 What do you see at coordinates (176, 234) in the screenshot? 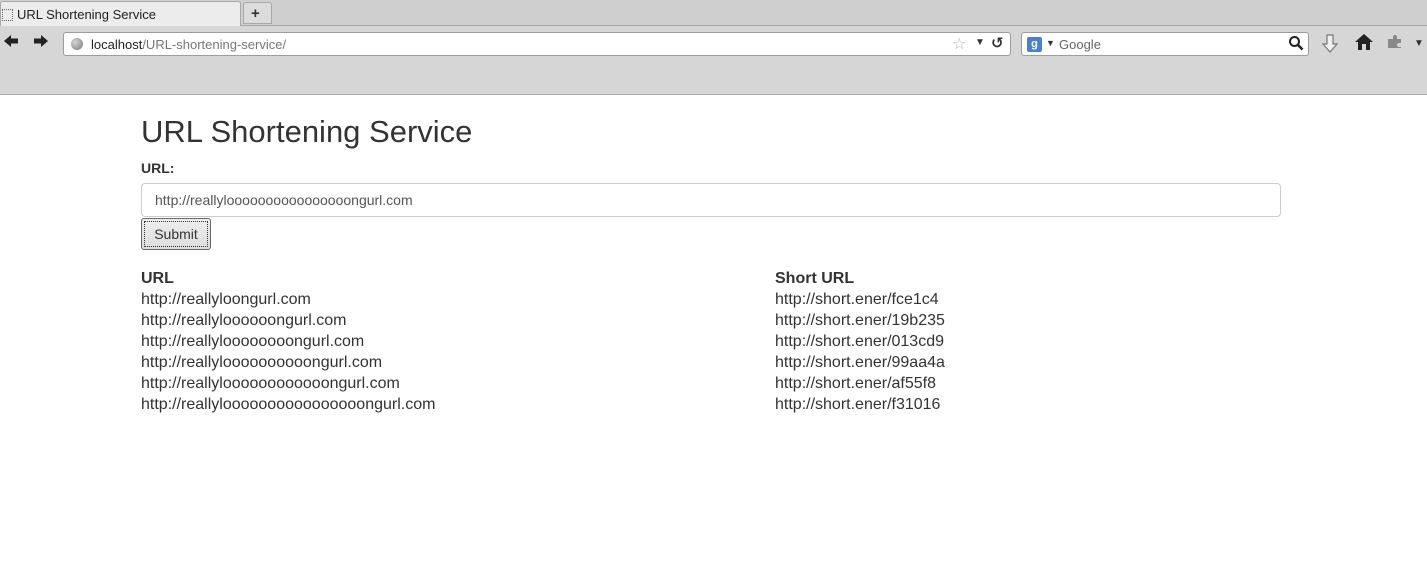
I see `submit-button: Submit` at bounding box center [176, 234].